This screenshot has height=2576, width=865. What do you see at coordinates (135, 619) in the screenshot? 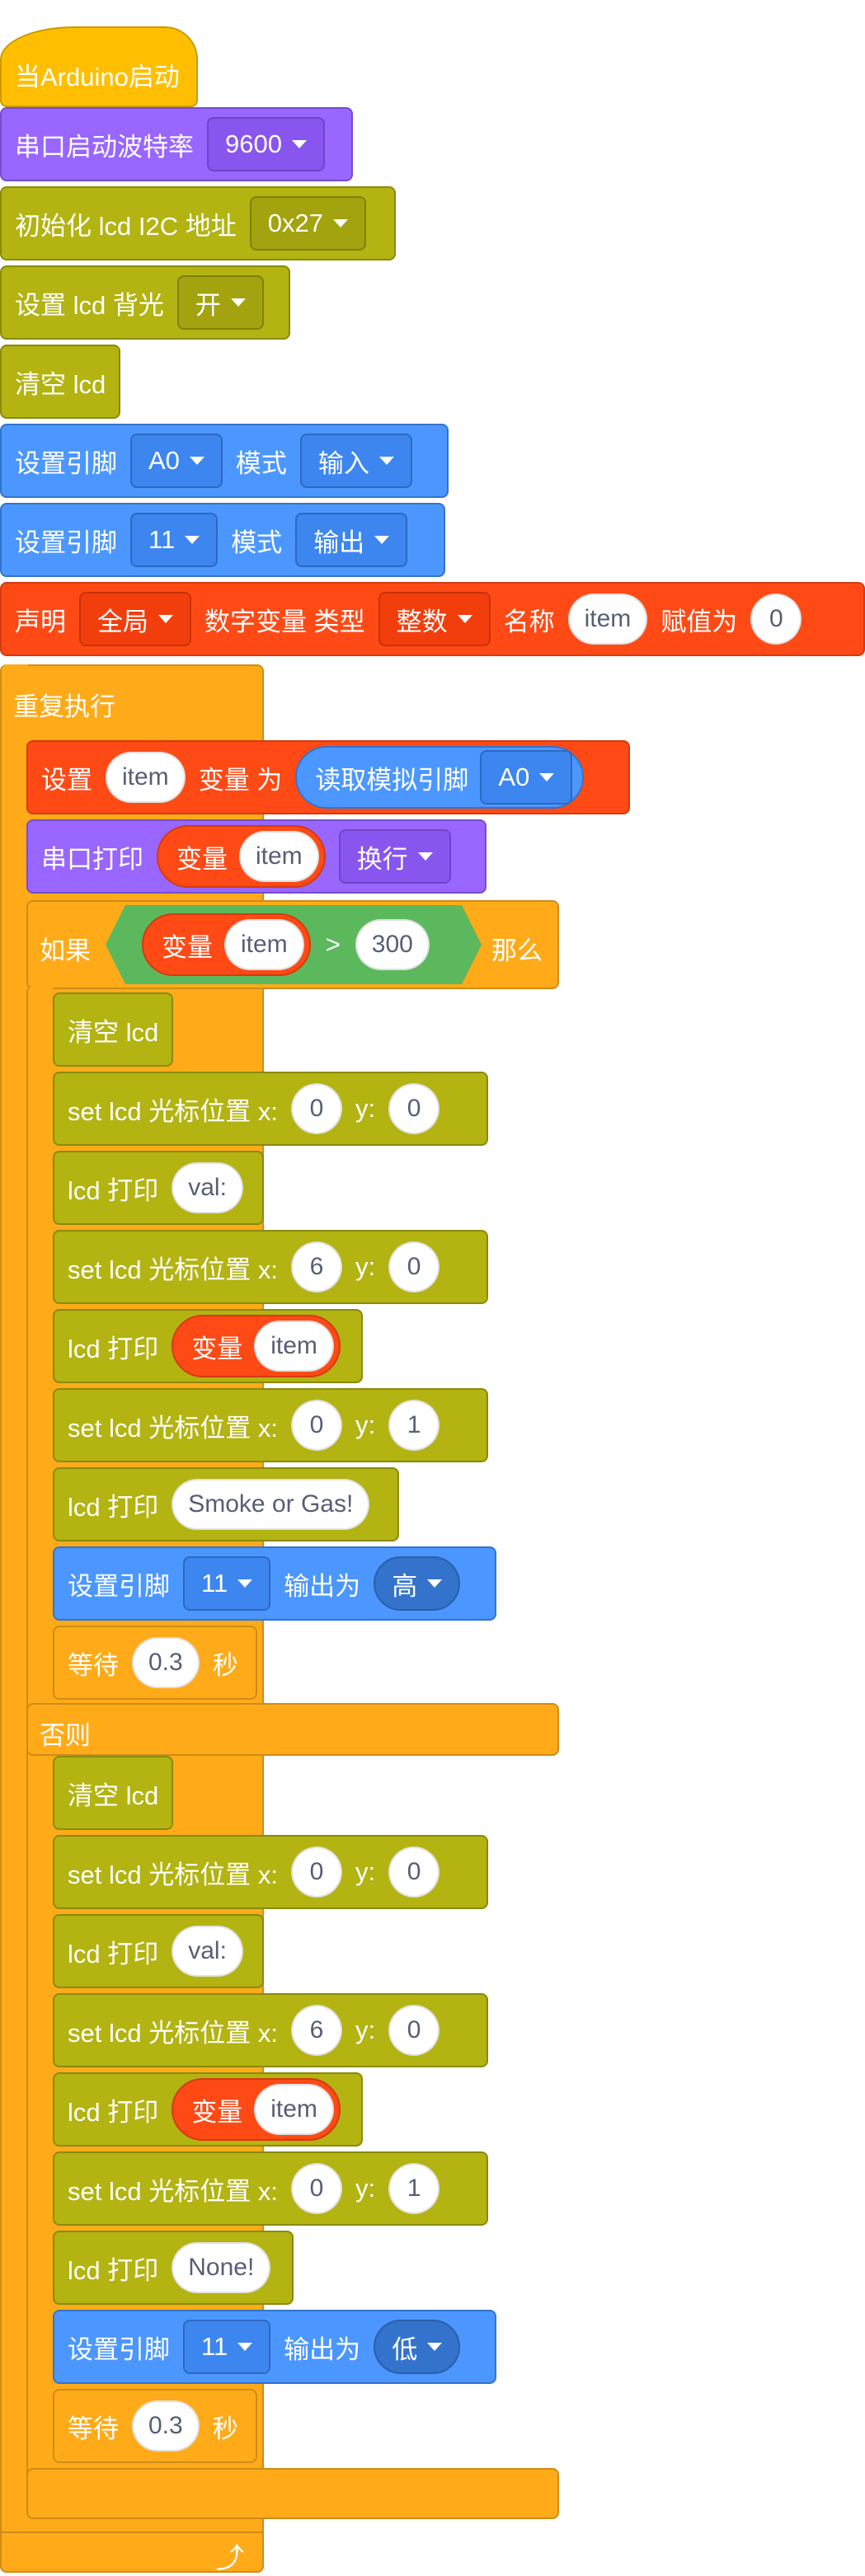
I see `scope-dropdown: 全局` at bounding box center [135, 619].